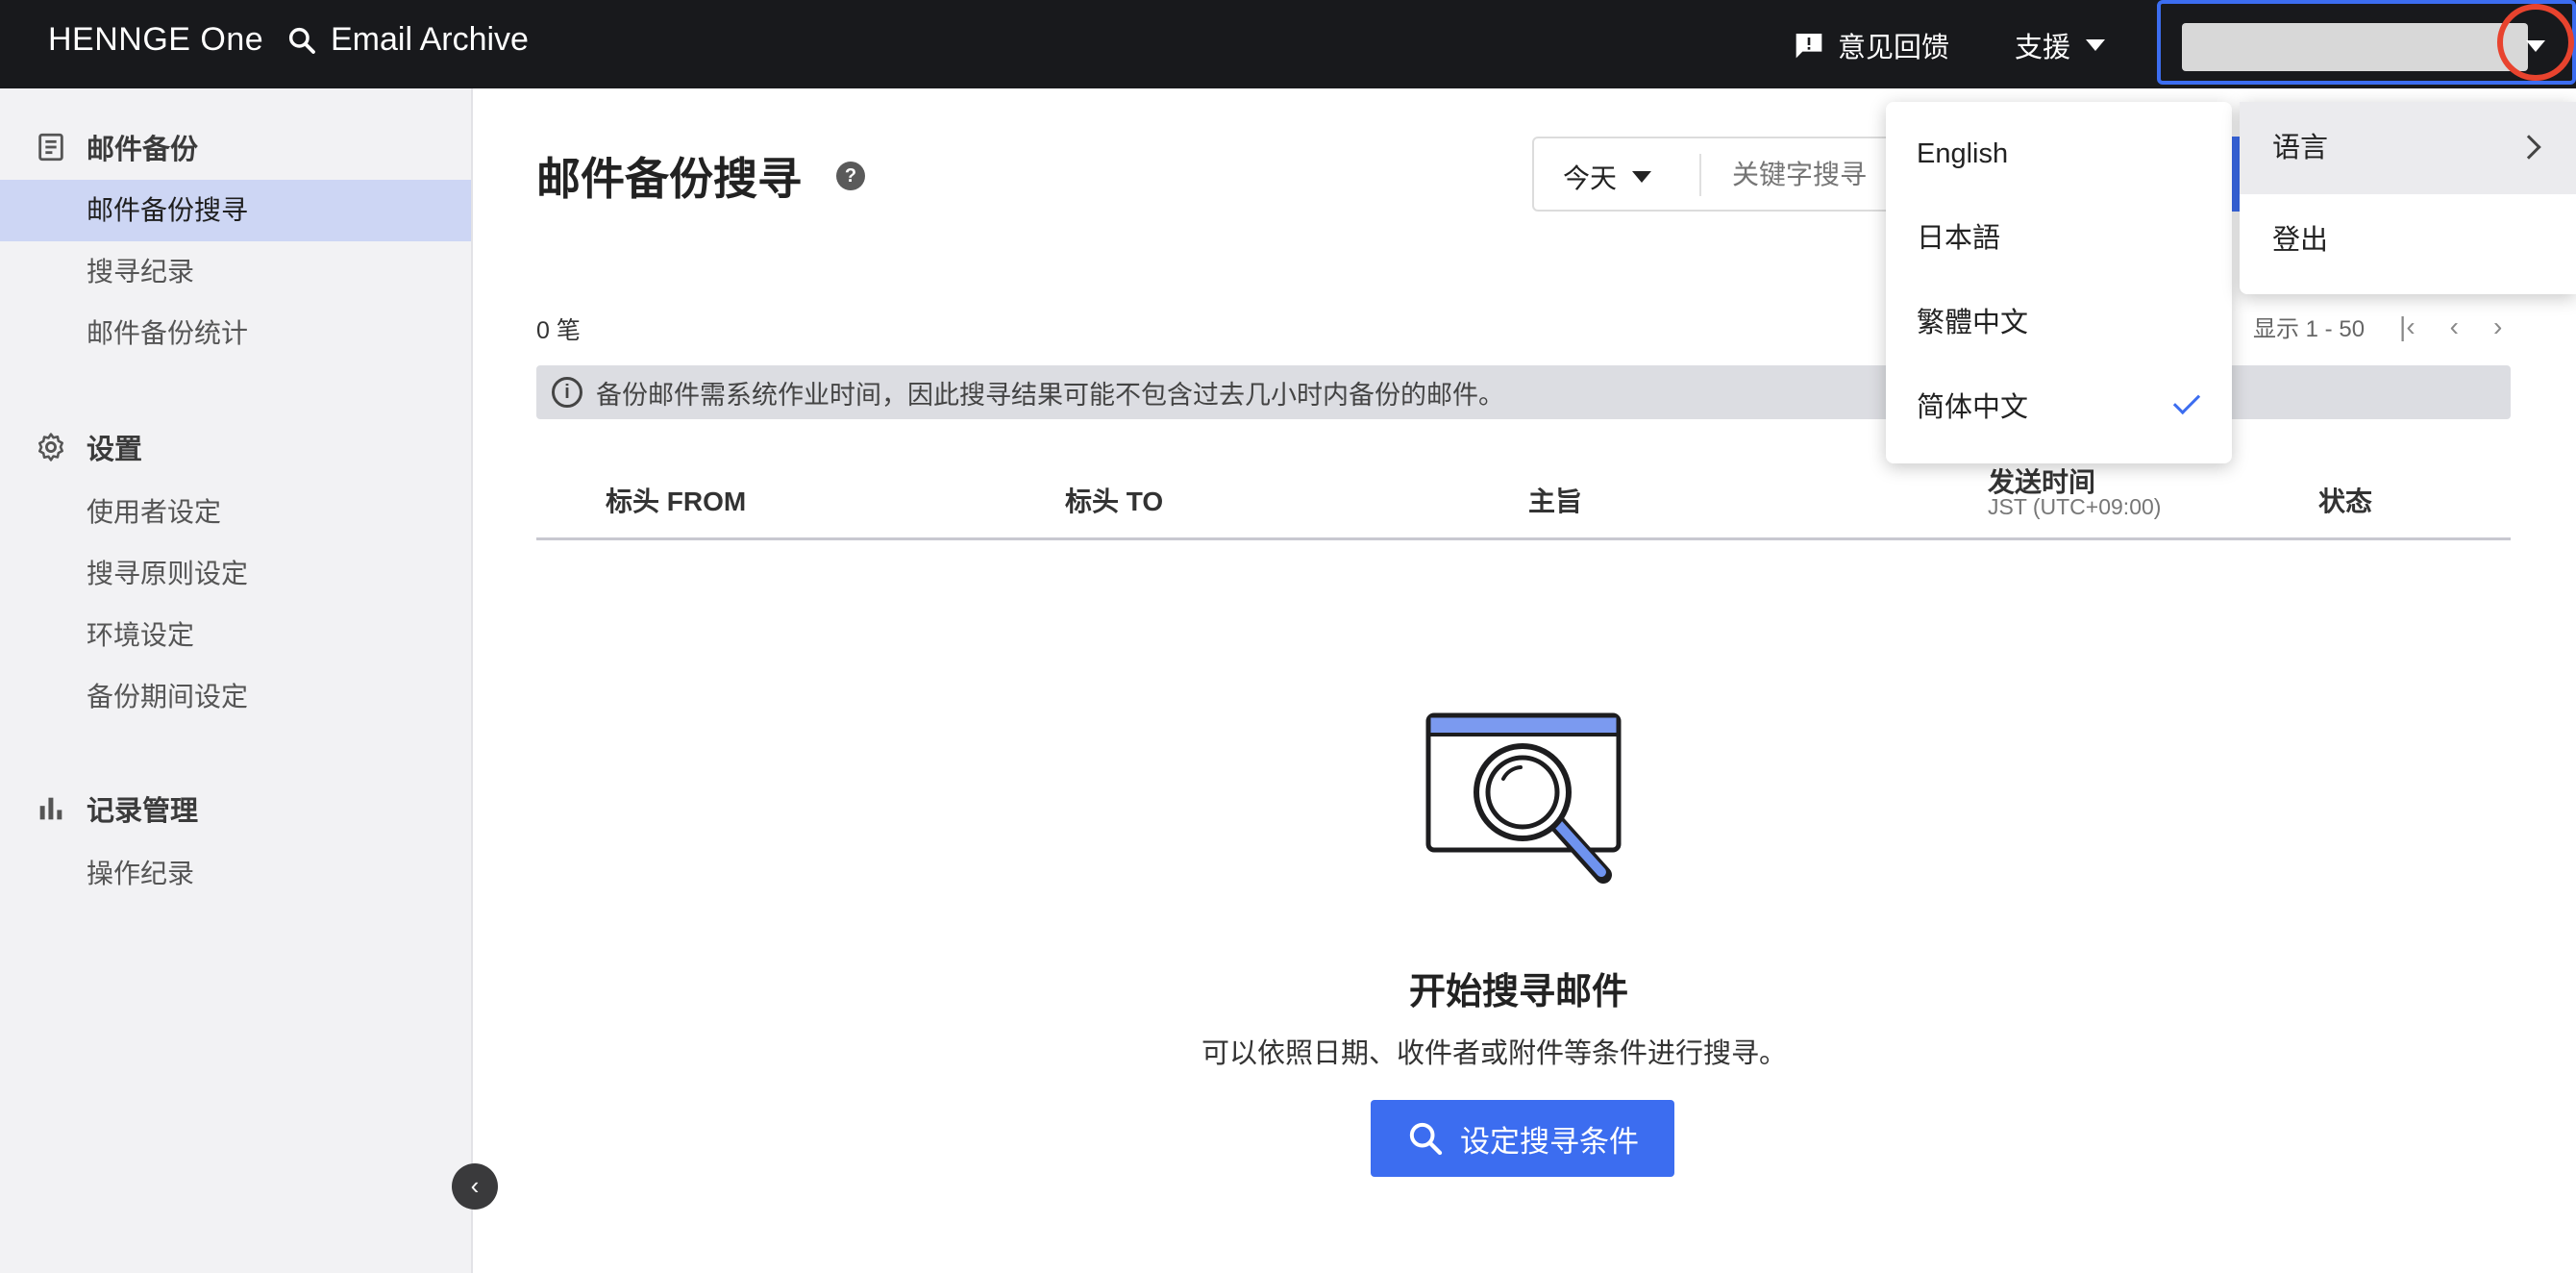 Image resolution: width=2576 pixels, height=1273 pixels. Describe the element at coordinates (2301, 148) in the screenshot. I see `language-menu-label: 语言` at that location.